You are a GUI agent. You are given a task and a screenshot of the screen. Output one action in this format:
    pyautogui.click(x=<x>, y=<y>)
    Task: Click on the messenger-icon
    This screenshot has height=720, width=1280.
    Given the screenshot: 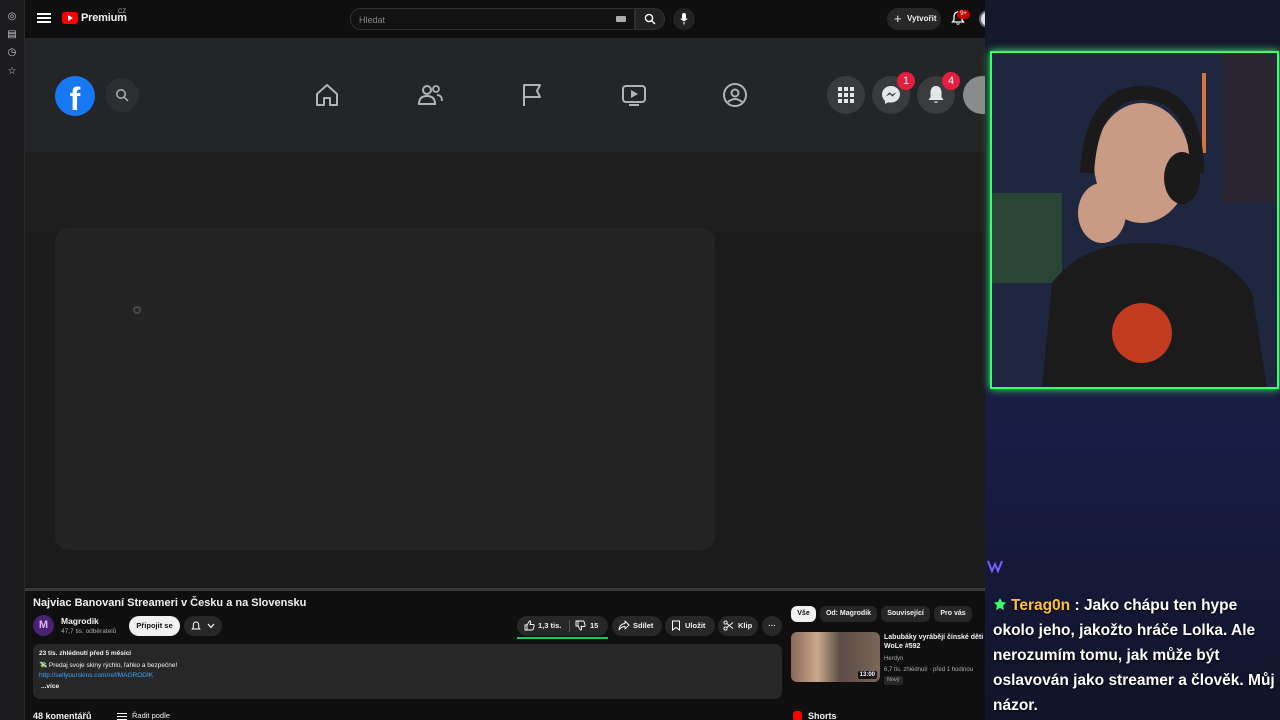 What is the action you would take?
    pyautogui.click(x=891, y=95)
    